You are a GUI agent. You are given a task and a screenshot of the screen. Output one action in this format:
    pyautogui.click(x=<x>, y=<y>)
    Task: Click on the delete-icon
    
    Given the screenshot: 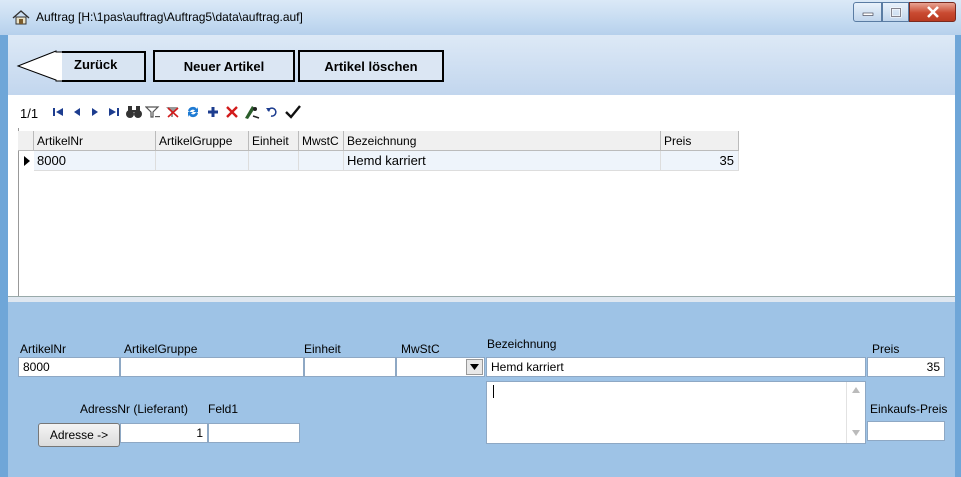 What is the action you would take?
    pyautogui.click(x=232, y=112)
    